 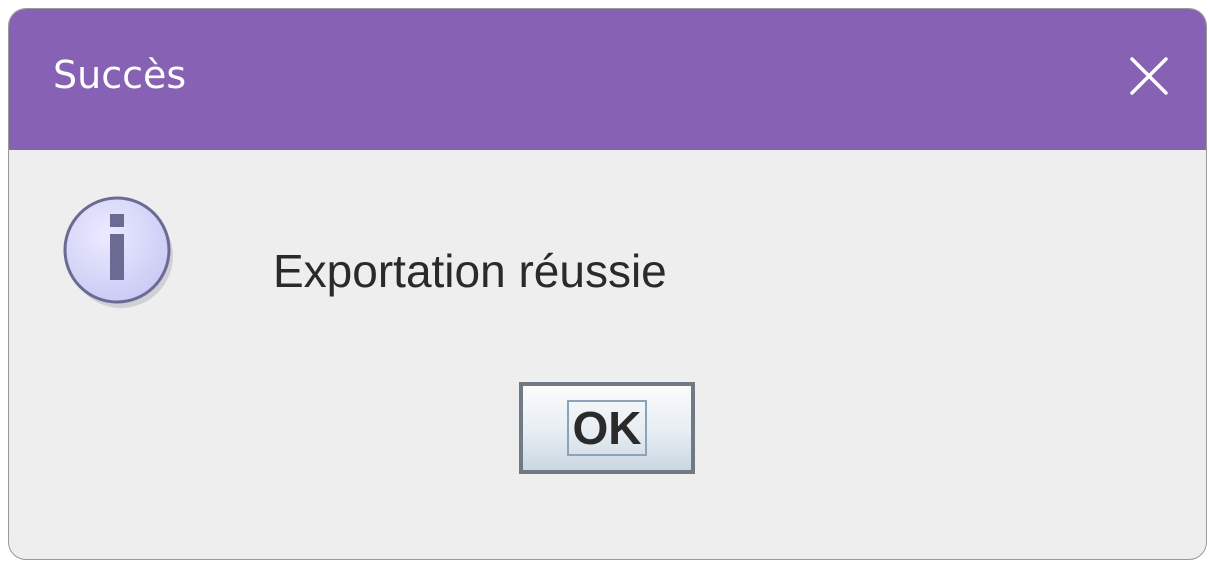 I want to click on close-icon, so click(x=1149, y=76).